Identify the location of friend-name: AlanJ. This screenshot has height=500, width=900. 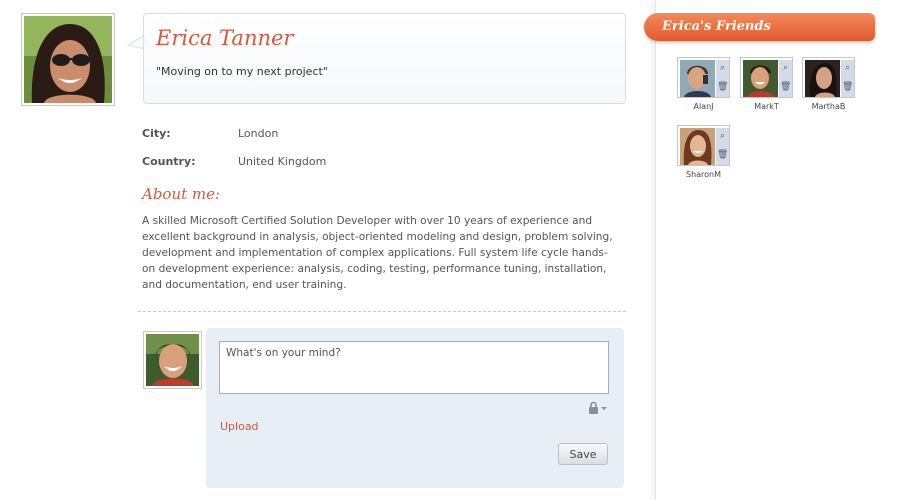
(703, 106).